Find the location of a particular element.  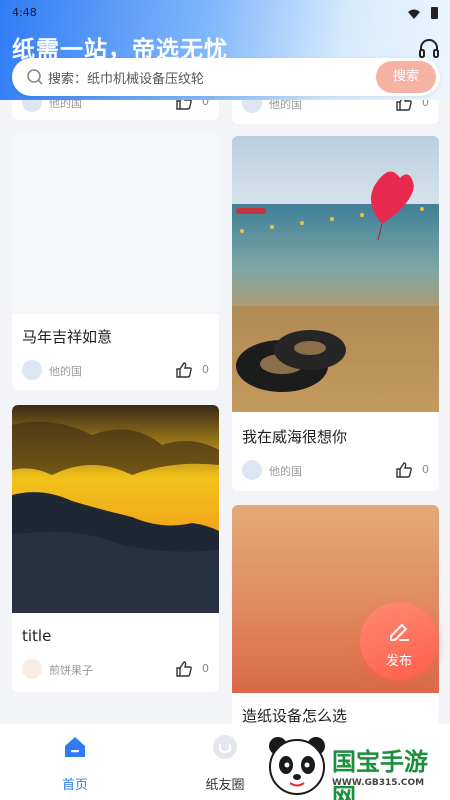

home-icon is located at coordinates (75, 747).